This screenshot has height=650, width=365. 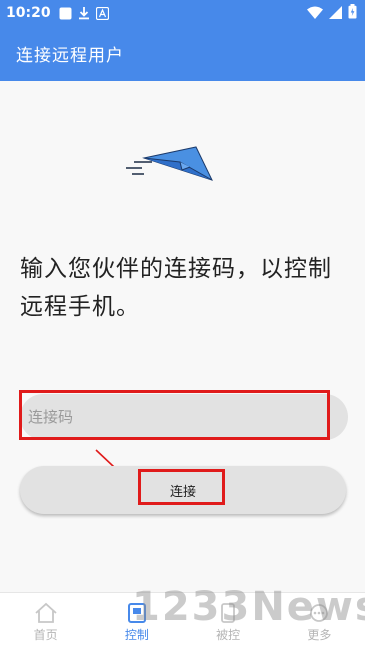 I want to click on status-indicators, so click(x=332, y=13).